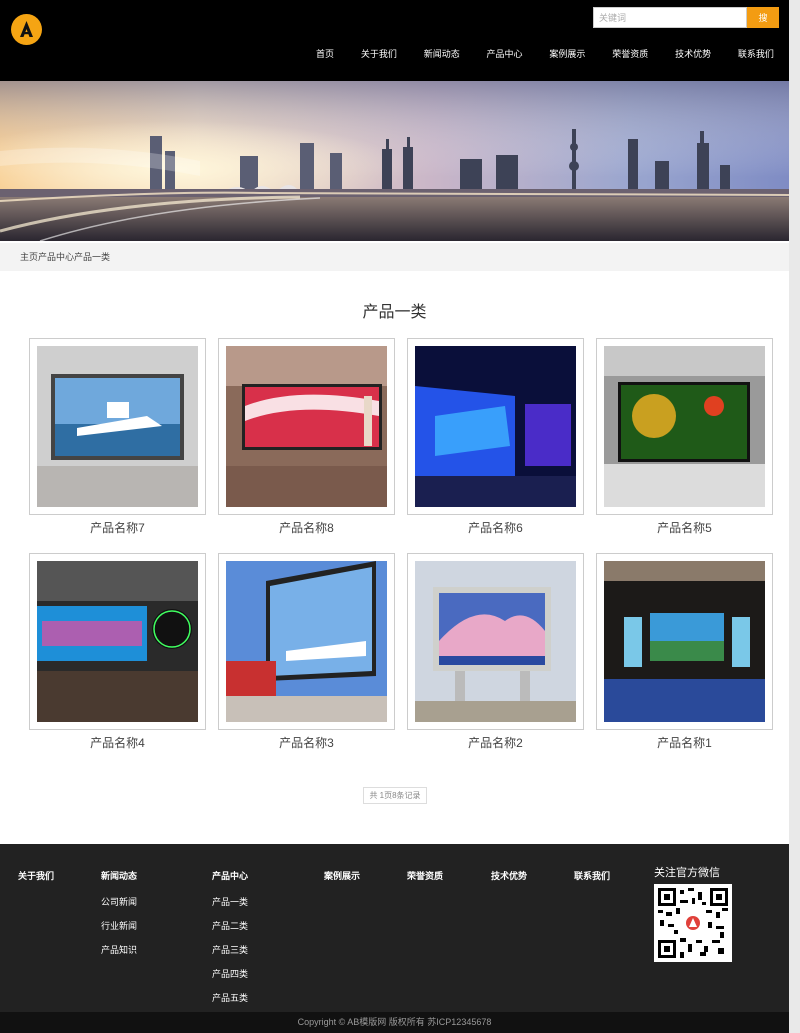 The image size is (800, 1033). I want to click on nav-cases: 案例展示, so click(567, 54).